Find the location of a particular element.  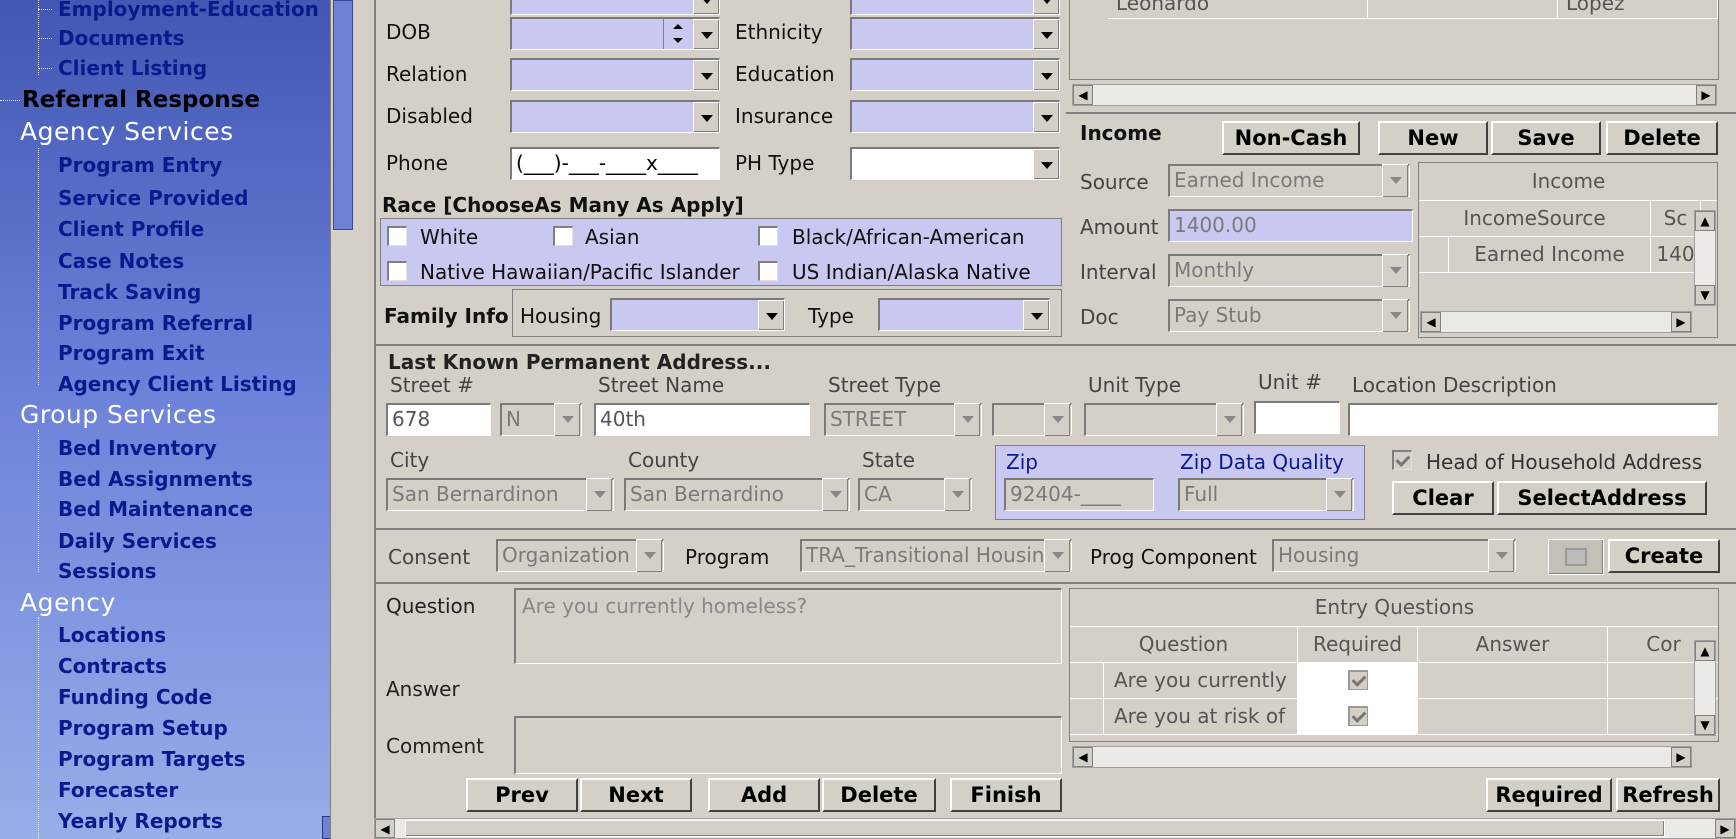

disabled-select is located at coordinates (615, 116).